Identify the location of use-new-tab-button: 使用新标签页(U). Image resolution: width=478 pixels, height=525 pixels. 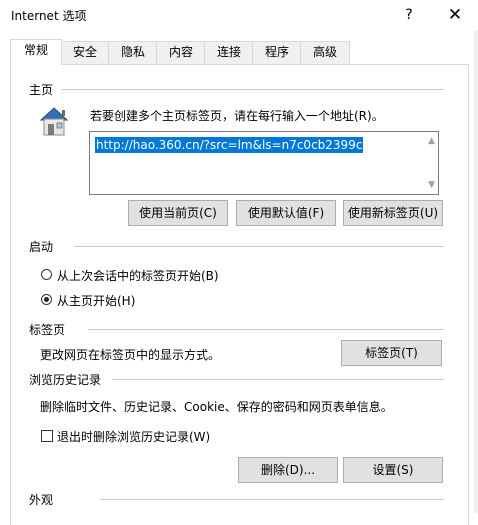
(393, 213).